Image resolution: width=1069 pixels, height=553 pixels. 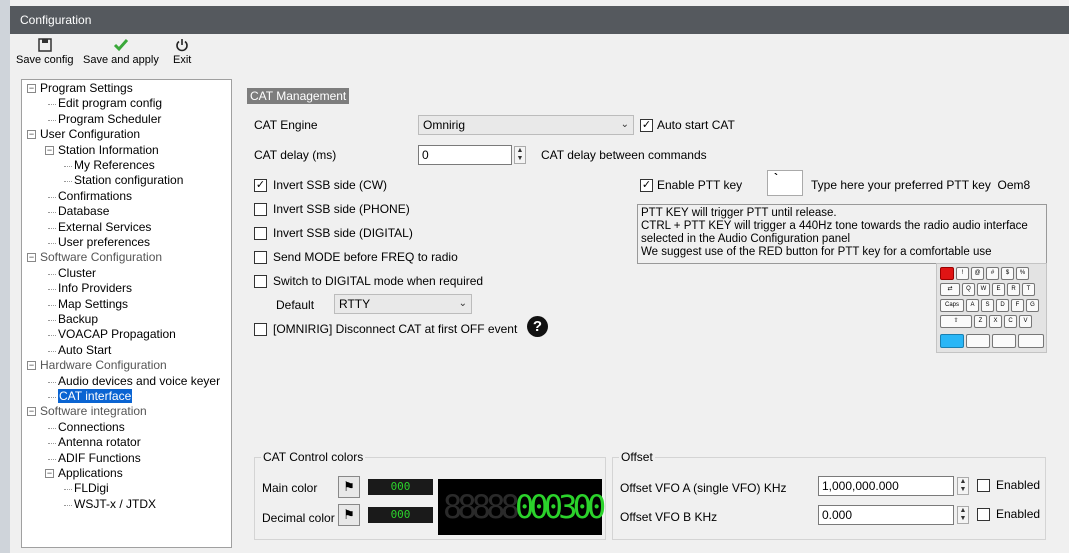 I want to click on tree-item: Auto Start, so click(x=84, y=350).